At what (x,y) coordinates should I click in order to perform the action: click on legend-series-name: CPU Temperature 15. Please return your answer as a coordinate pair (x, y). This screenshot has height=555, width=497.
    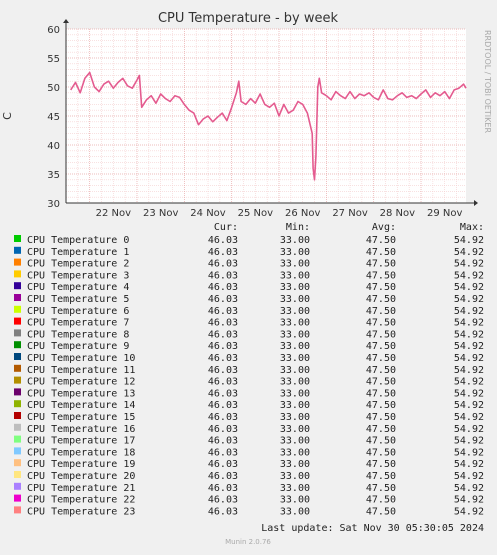
    Looking at the image, I should click on (81, 417).